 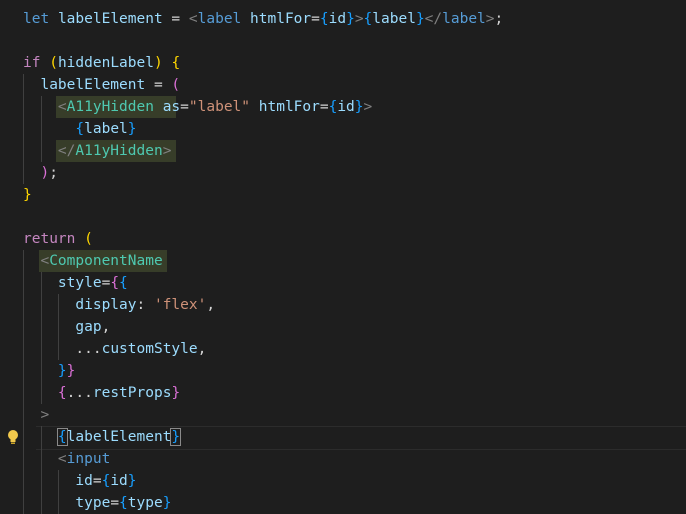 I want to click on code-line: type={type}, so click(x=343, y=503).